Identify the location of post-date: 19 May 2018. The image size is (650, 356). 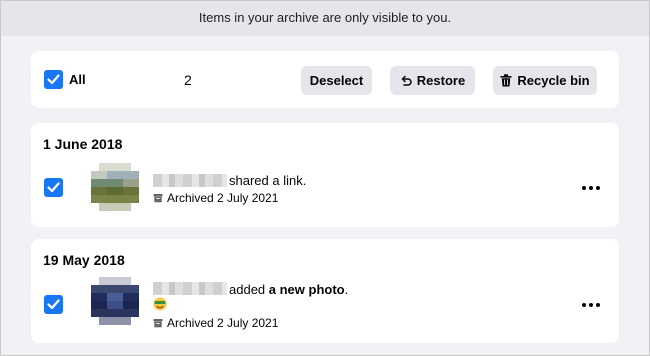
(84, 260).